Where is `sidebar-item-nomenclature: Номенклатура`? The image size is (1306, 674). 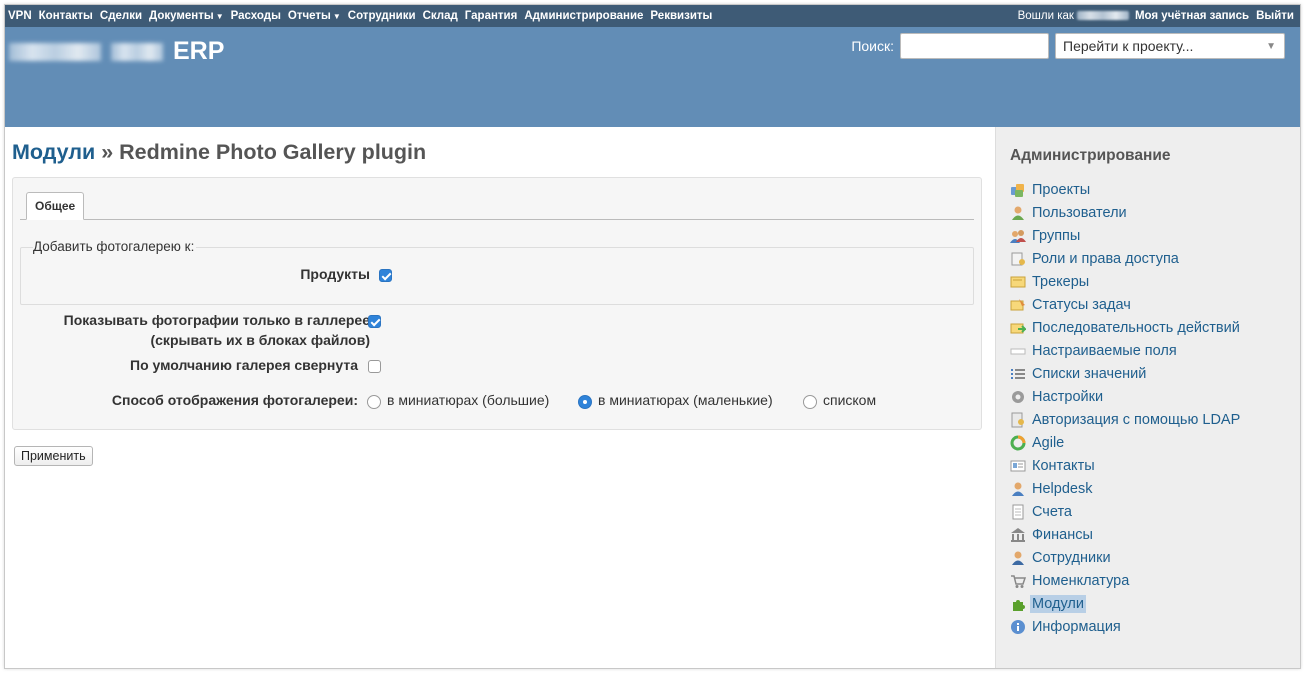 sidebar-item-nomenclature: Номенклатура is located at coordinates (1125, 580).